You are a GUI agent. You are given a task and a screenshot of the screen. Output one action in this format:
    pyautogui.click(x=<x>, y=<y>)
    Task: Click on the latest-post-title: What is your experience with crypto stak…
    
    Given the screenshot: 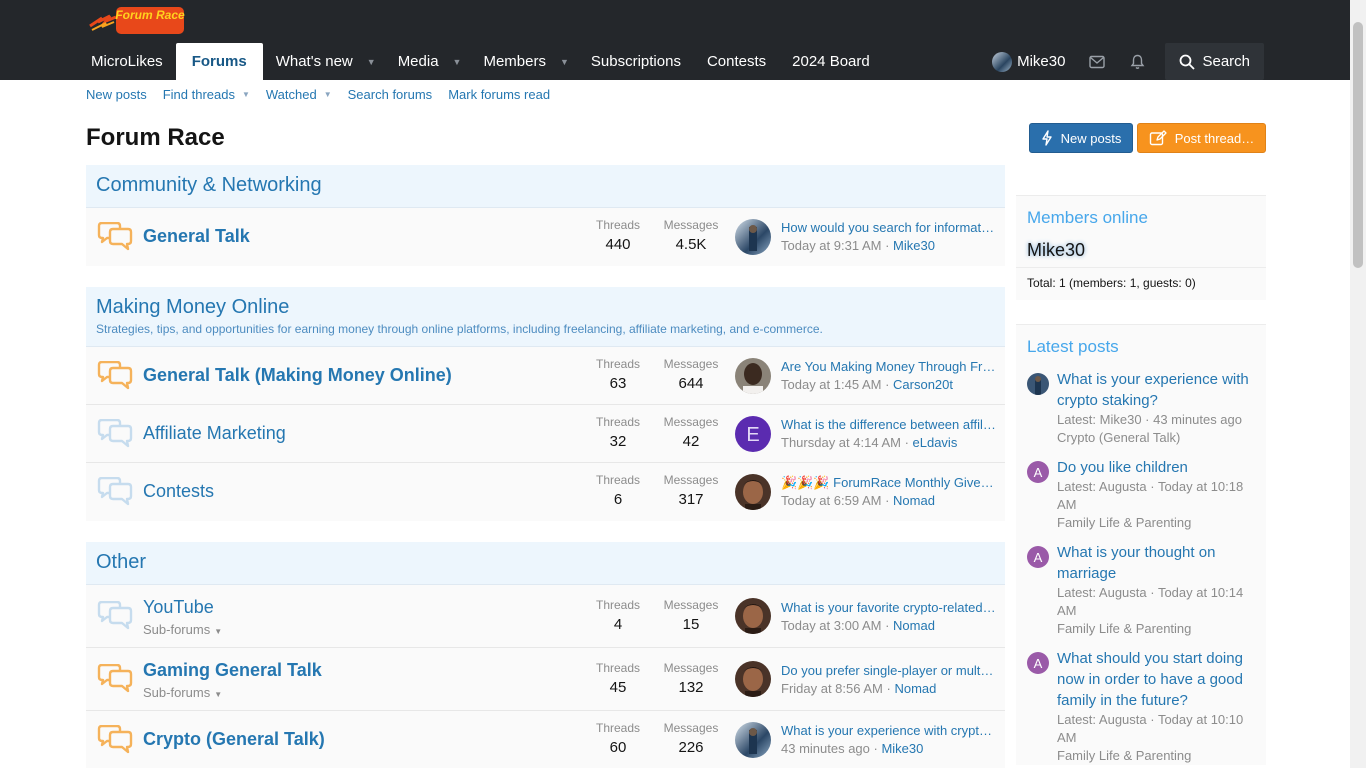 What is the action you would take?
    pyautogui.click(x=1156, y=390)
    